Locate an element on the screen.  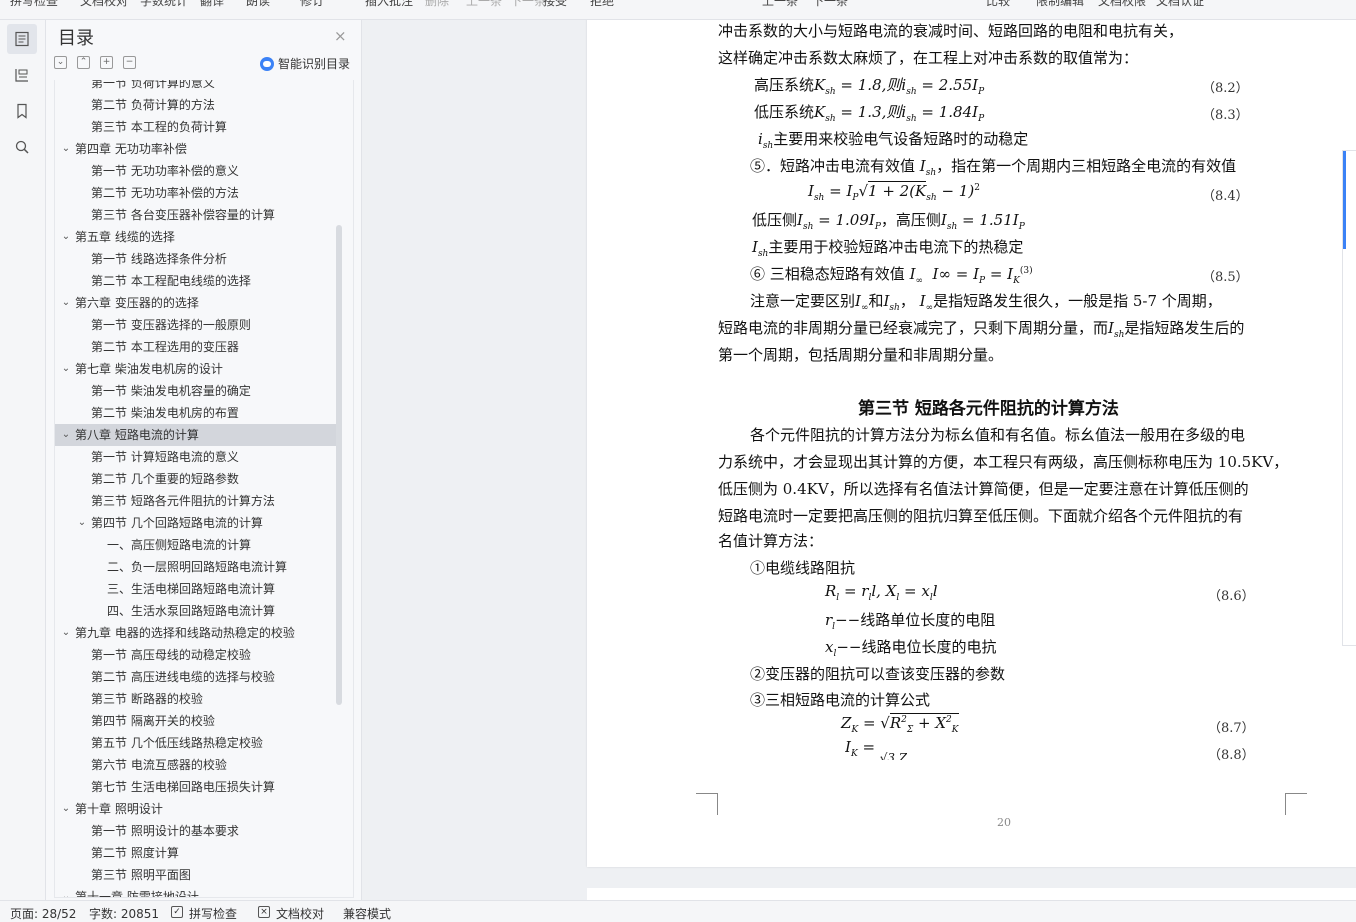
smart-toc-button: 智能识别目录 is located at coordinates (305, 63).